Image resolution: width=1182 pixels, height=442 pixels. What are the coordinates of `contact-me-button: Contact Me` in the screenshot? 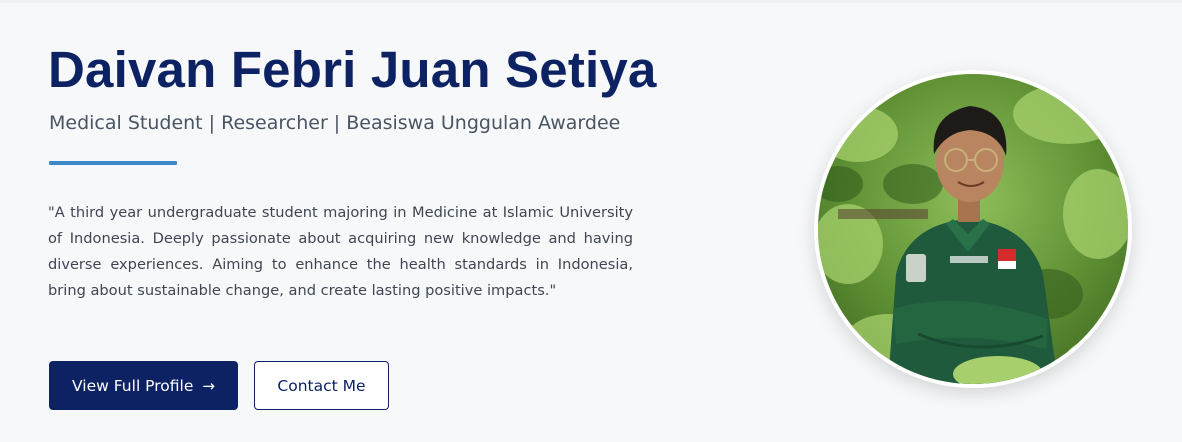 It's located at (321, 385).